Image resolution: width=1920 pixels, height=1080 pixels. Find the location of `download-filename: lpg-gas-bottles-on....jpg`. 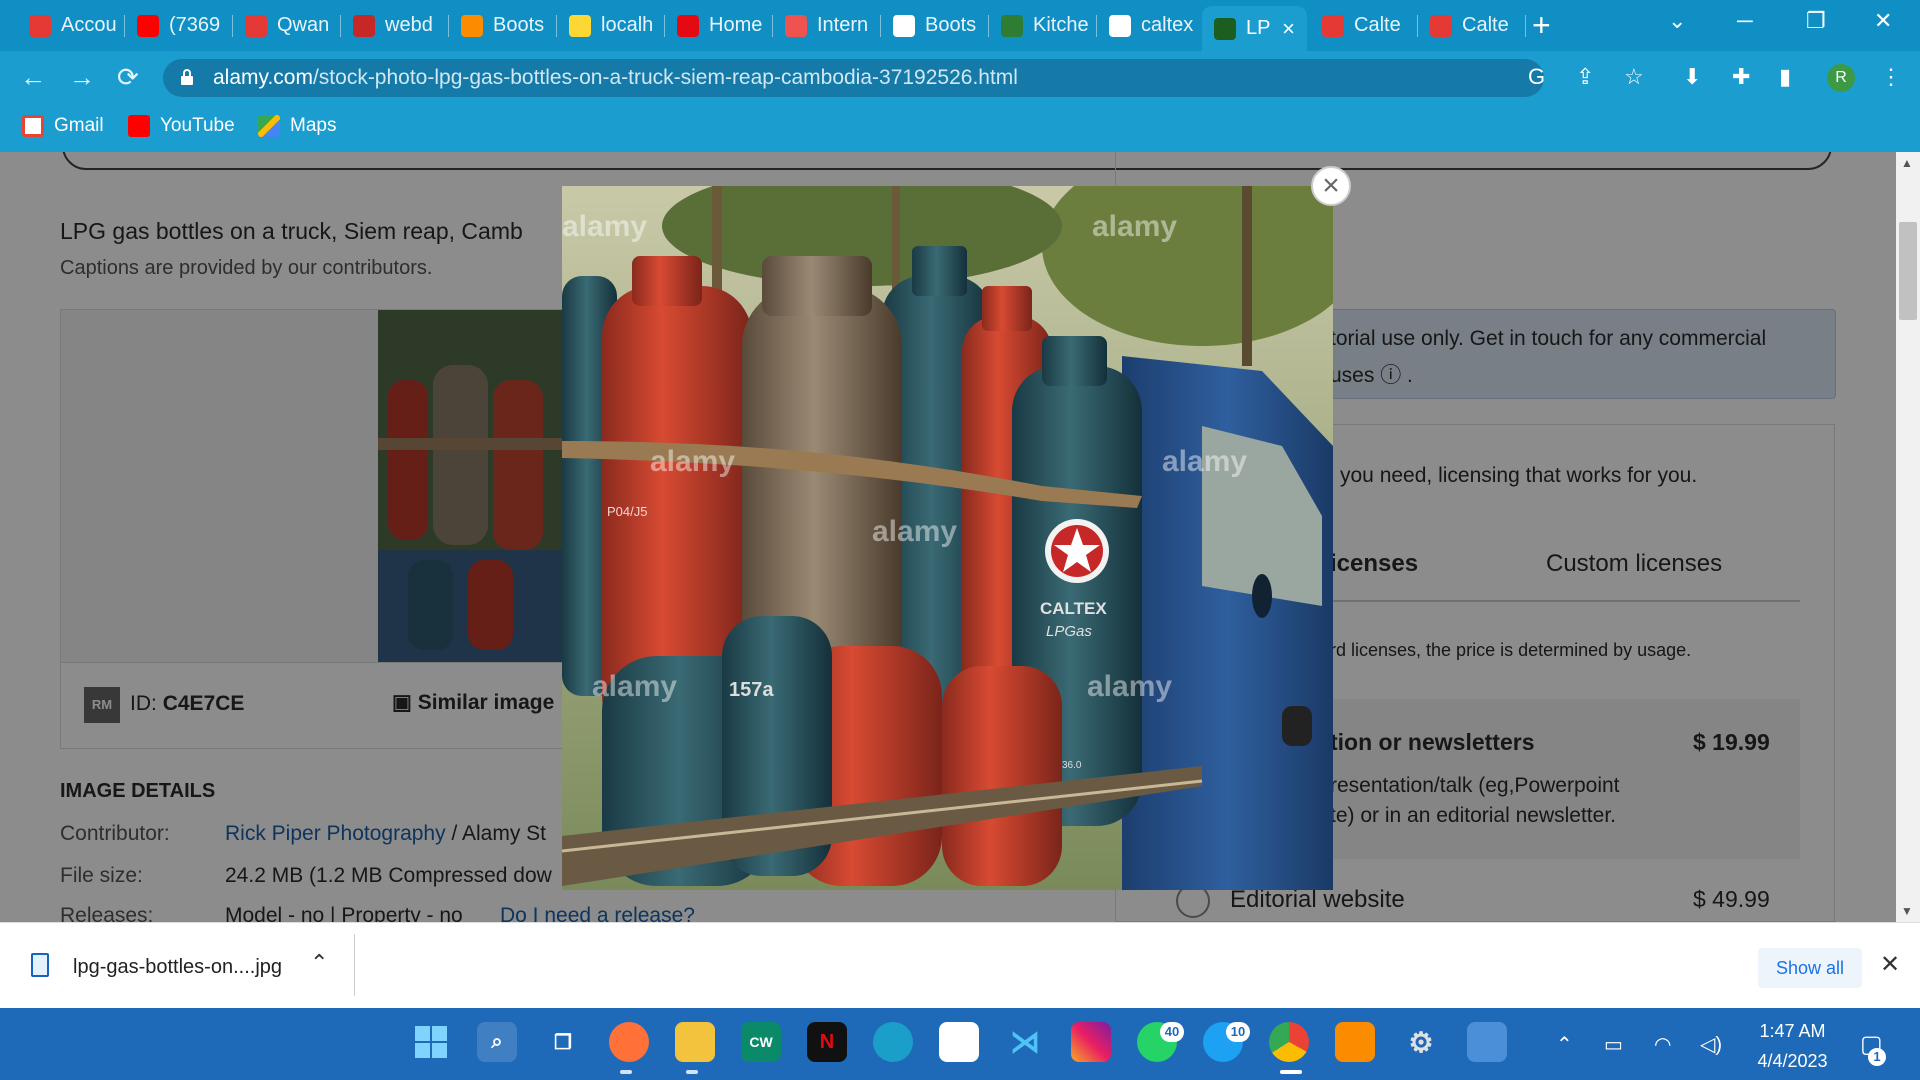

download-filename: lpg-gas-bottles-on....jpg is located at coordinates (177, 967).